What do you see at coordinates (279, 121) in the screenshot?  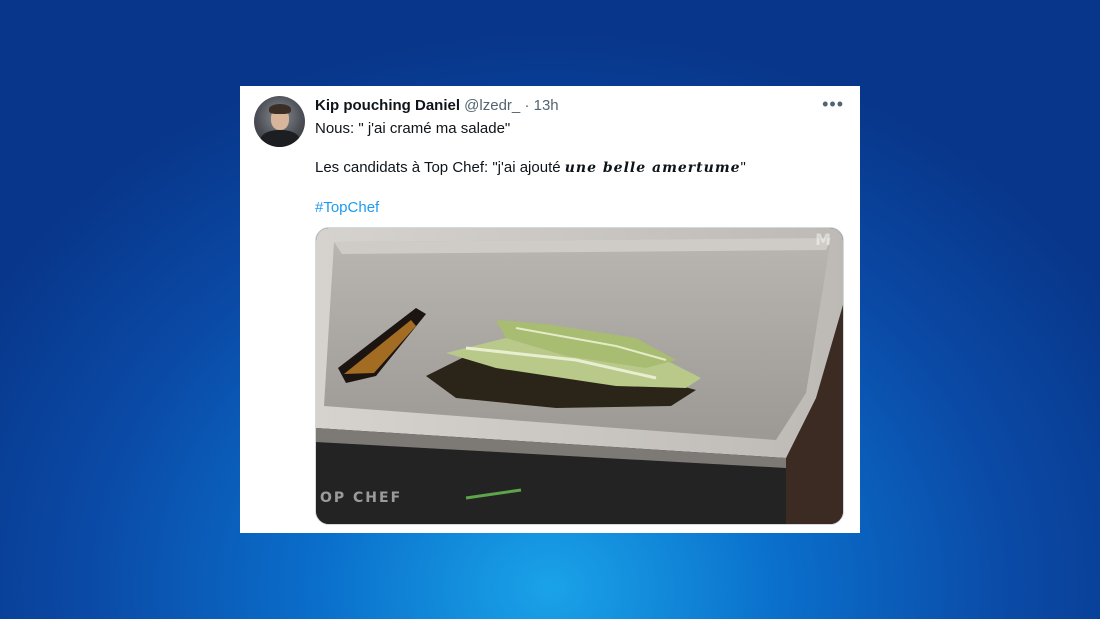 I see `author-avatar` at bounding box center [279, 121].